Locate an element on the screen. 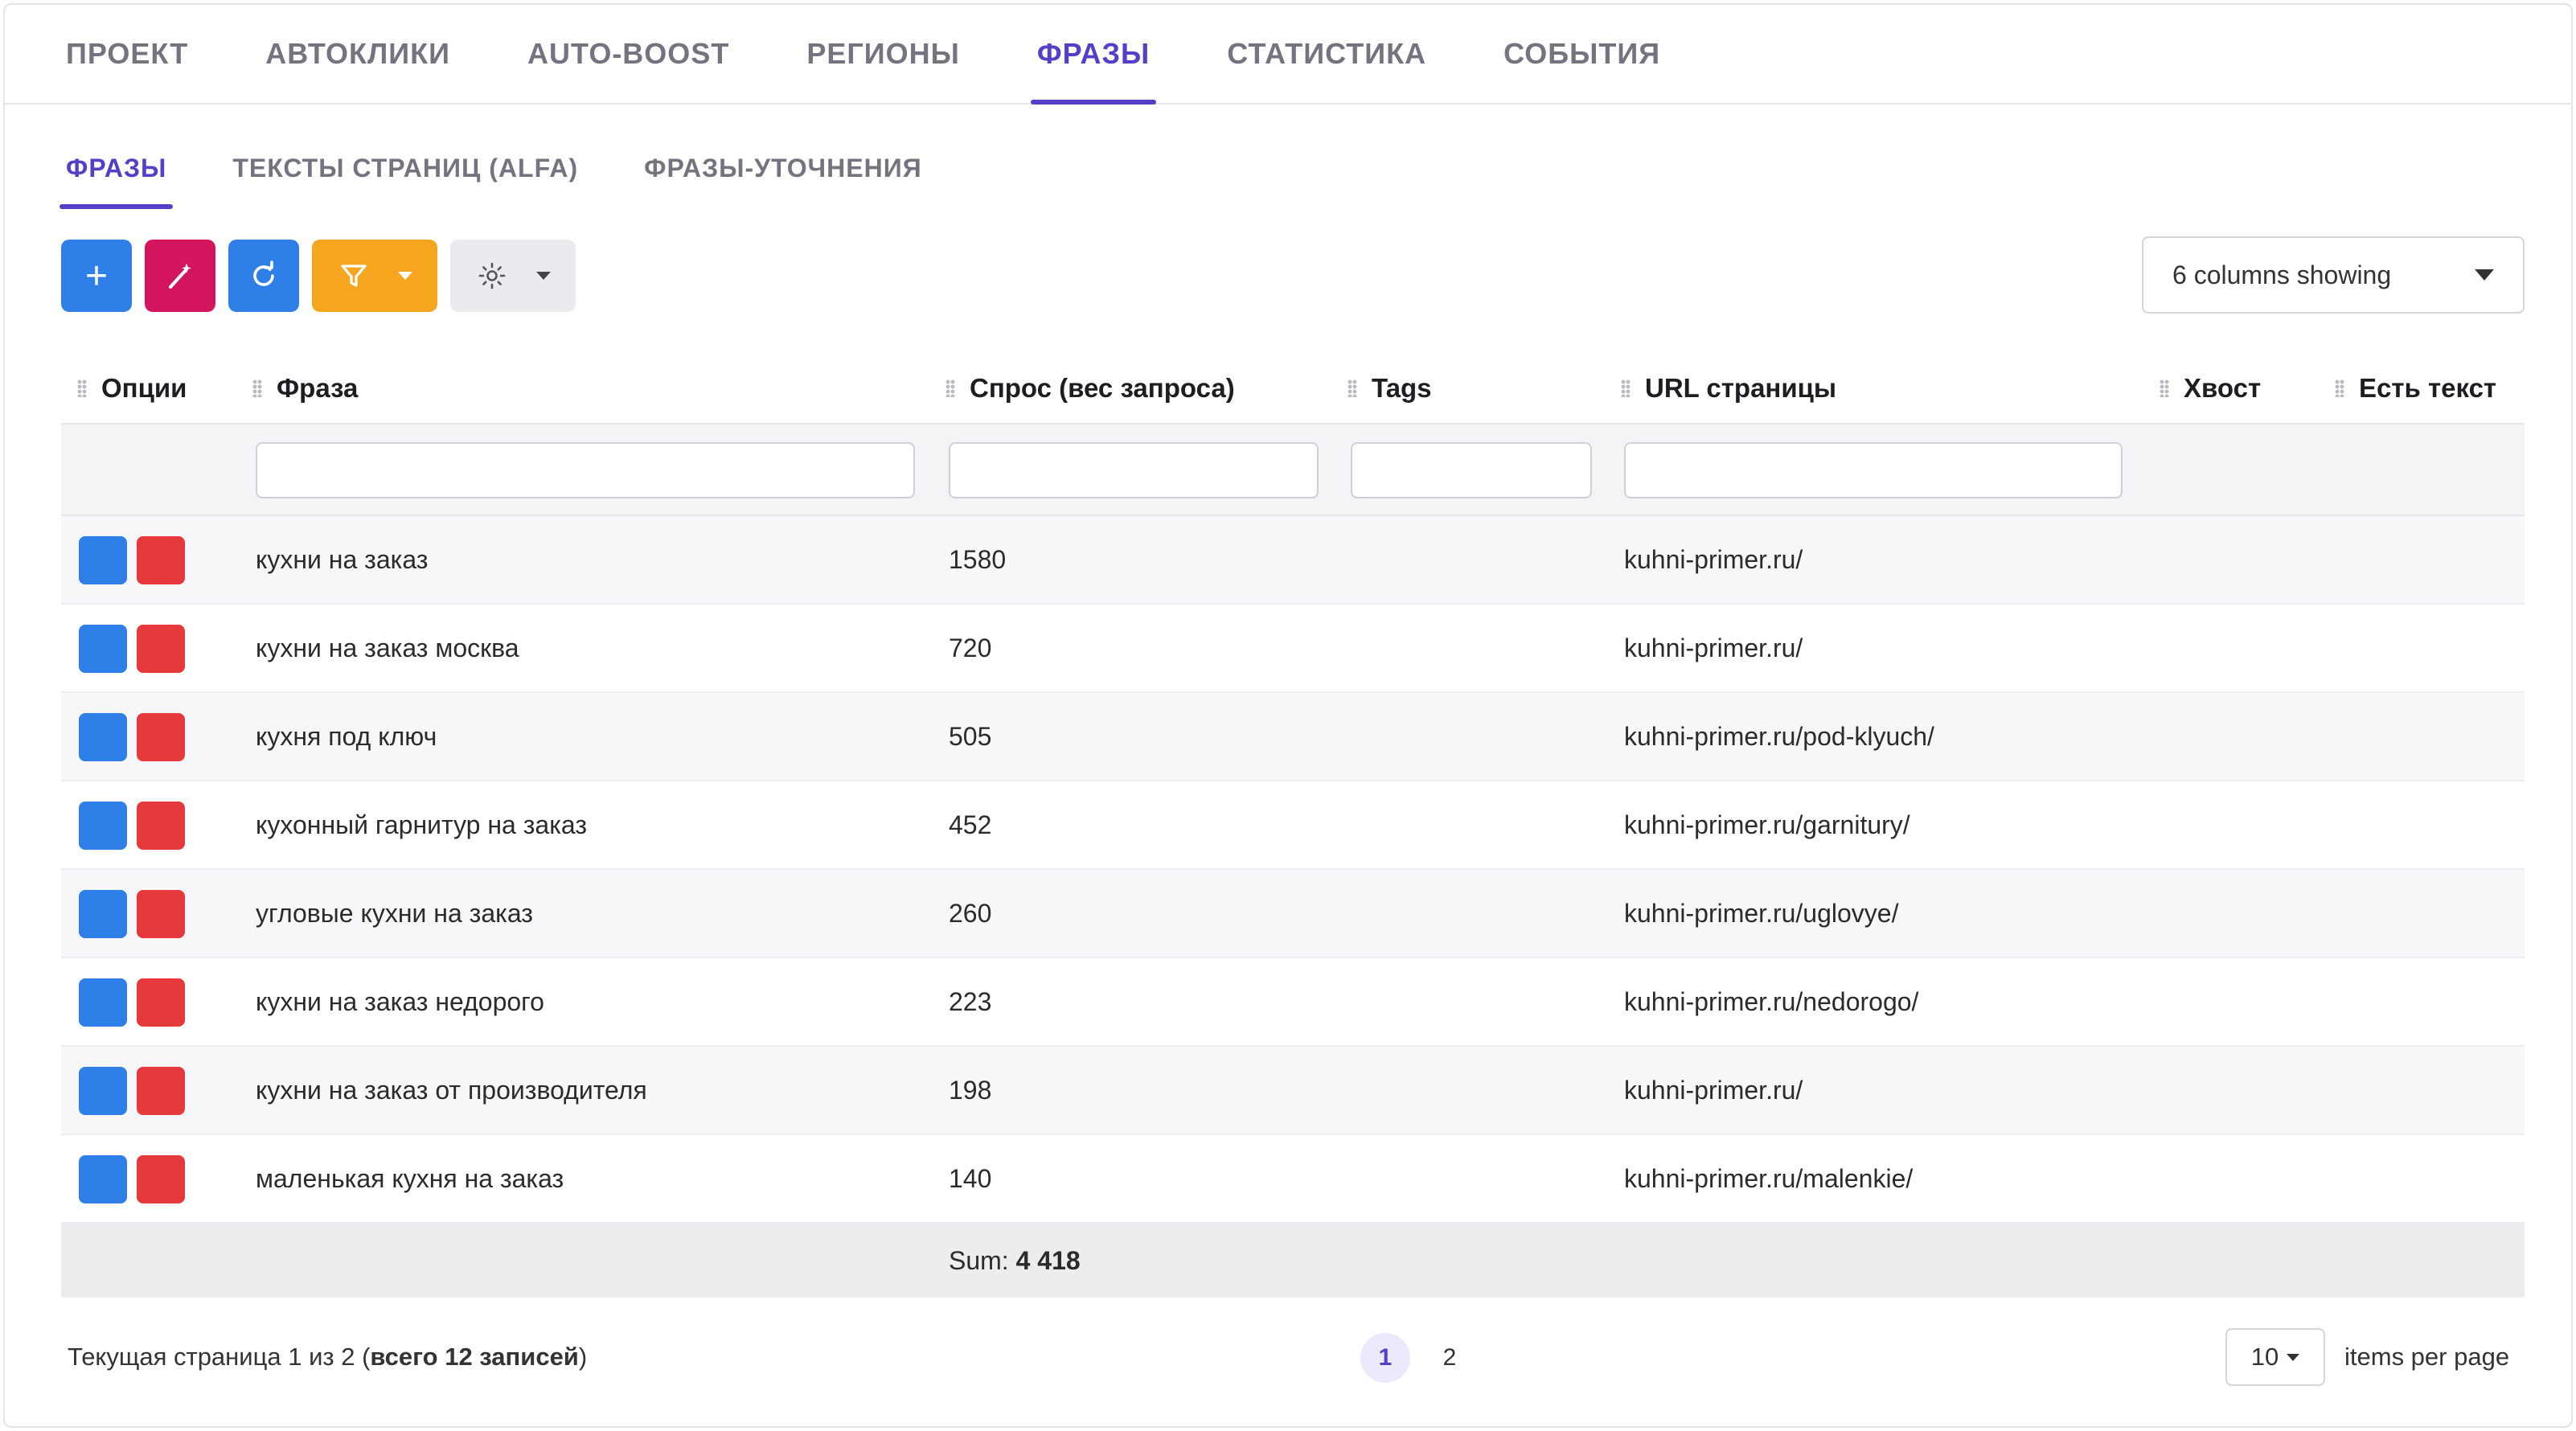  phrase-cell: кухни на заказ недорого is located at coordinates (400, 1001).